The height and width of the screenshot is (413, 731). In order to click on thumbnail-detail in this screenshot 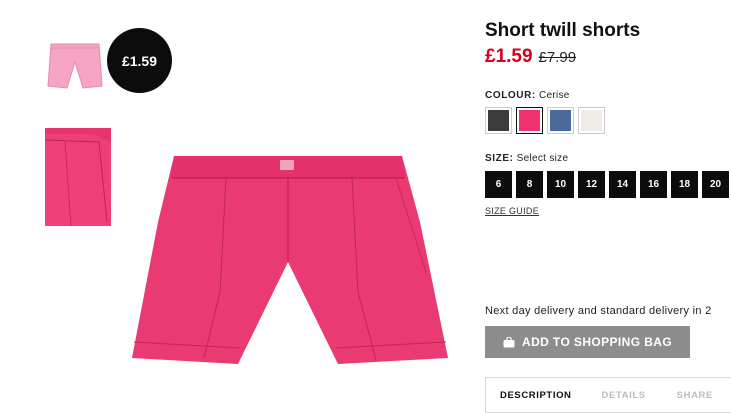, I will do `click(78, 177)`.